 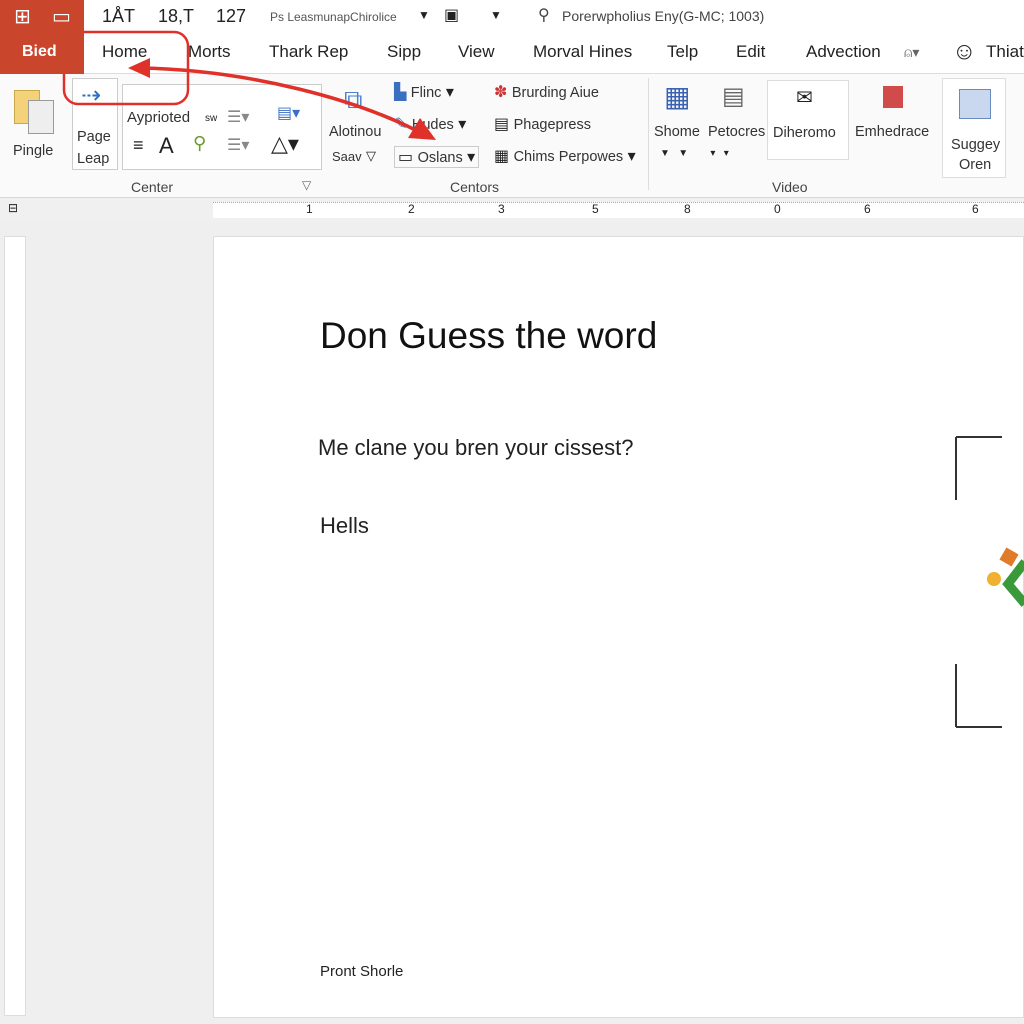 I want to click on ruler-number: 1, so click(x=309, y=209).